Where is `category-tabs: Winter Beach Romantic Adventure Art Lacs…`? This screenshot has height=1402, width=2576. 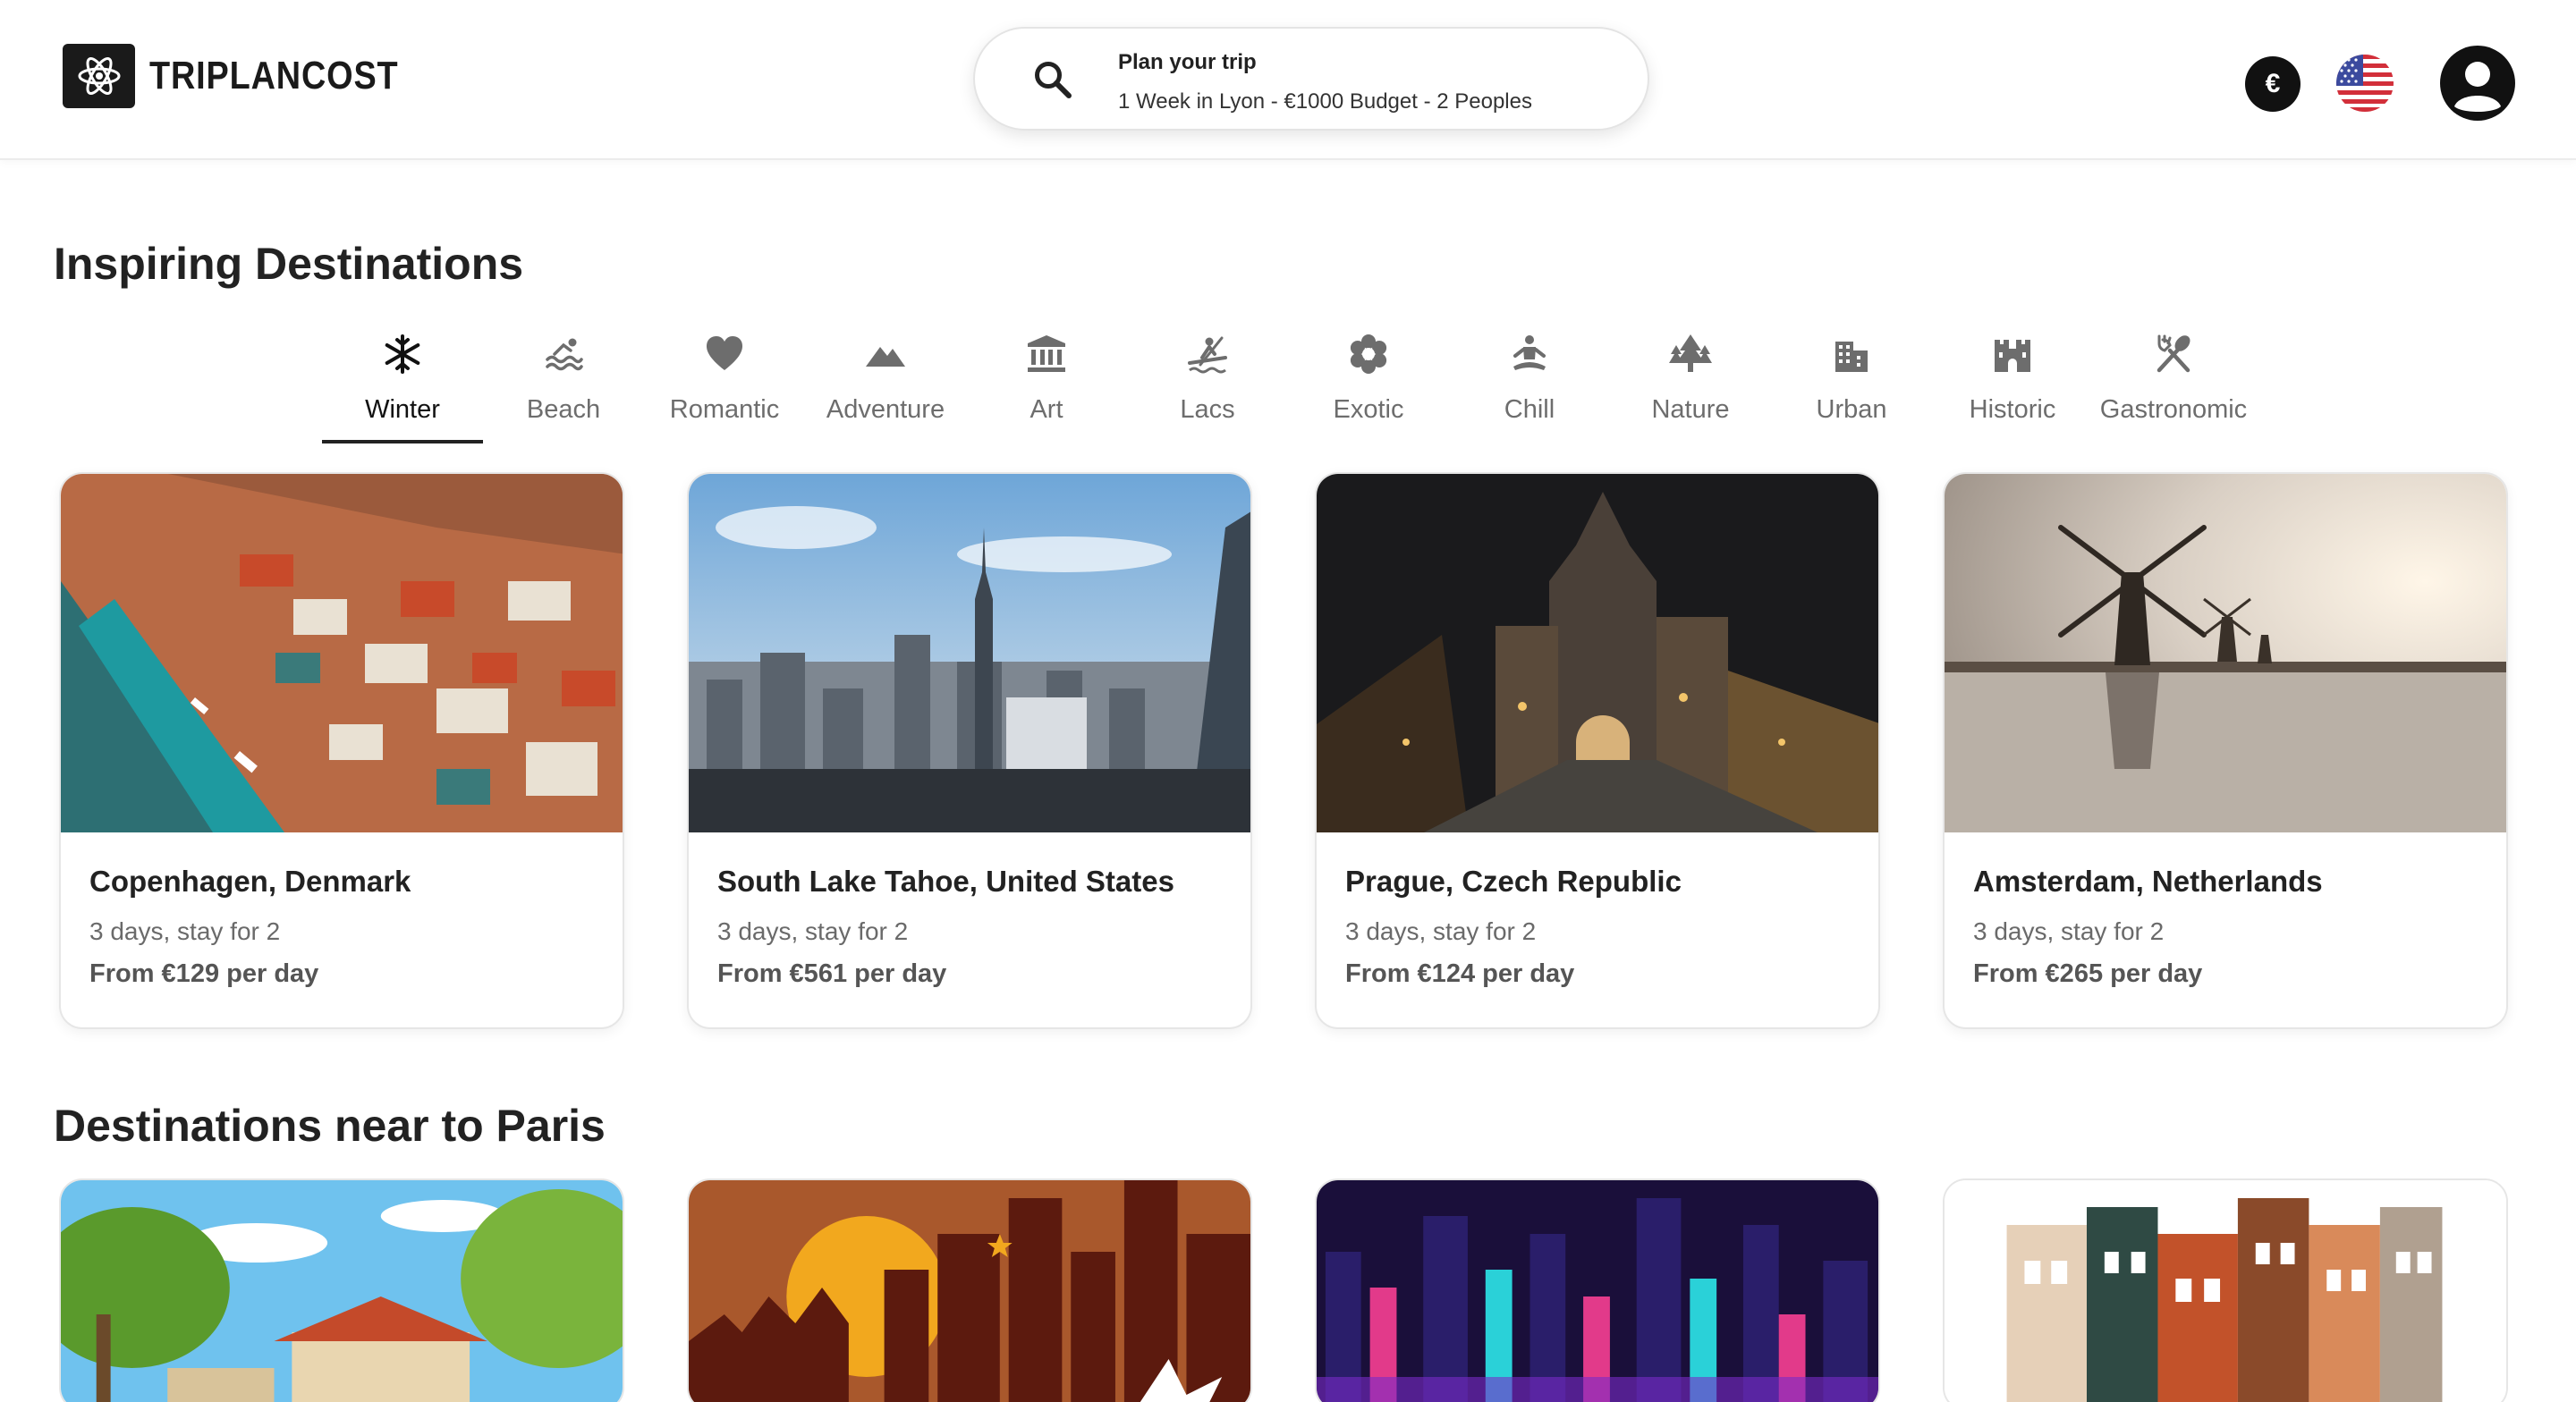
category-tabs: Winter Beach Romantic Adventure Art Lacs… is located at coordinates (1288, 384).